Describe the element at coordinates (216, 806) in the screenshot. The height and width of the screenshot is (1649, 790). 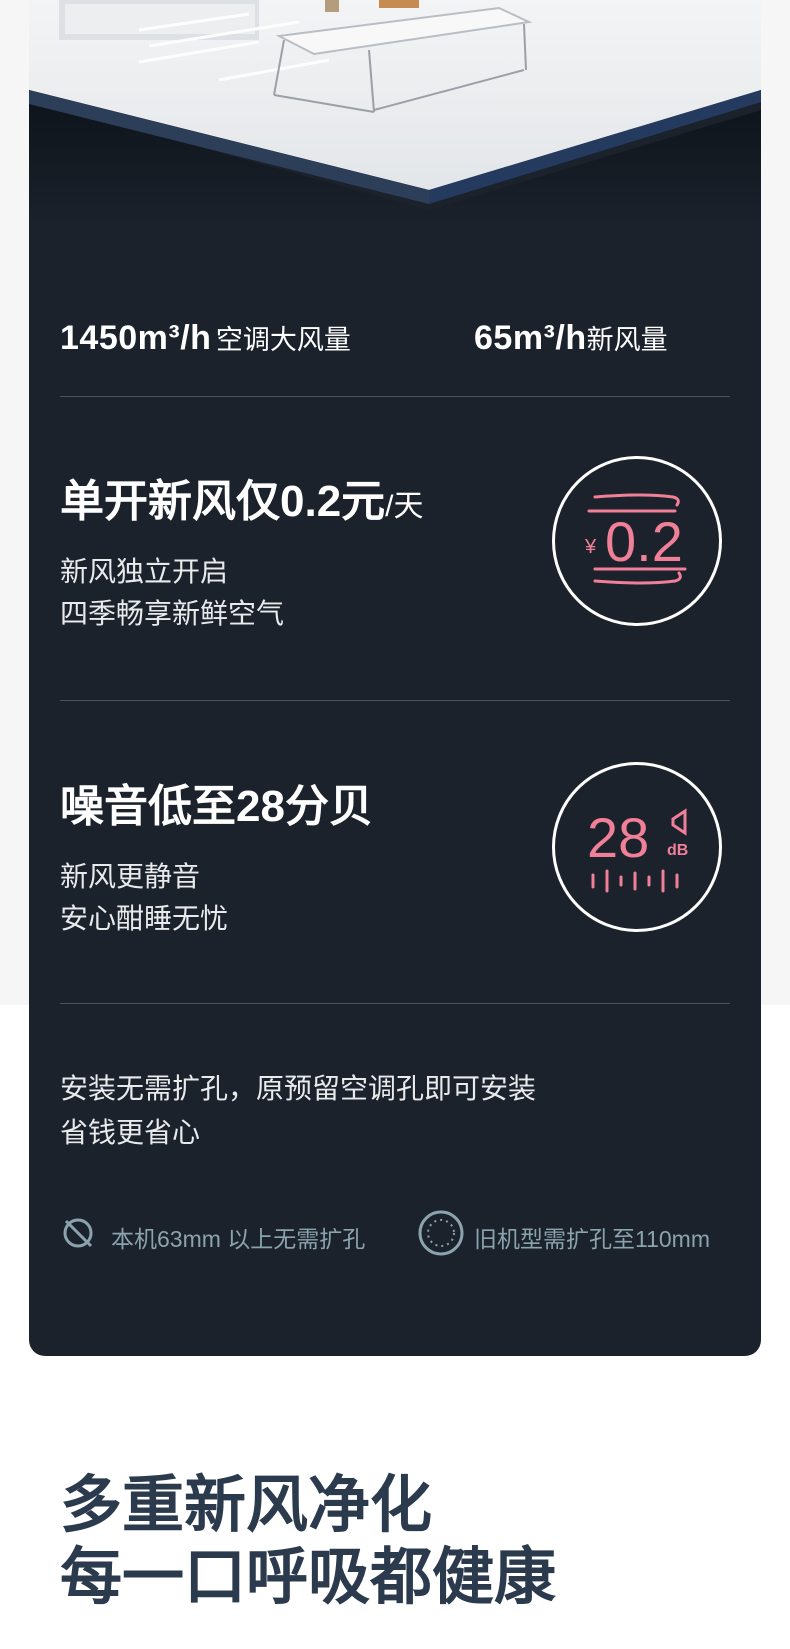
I see `feature-noise-title: 噪音低至28分贝` at that location.